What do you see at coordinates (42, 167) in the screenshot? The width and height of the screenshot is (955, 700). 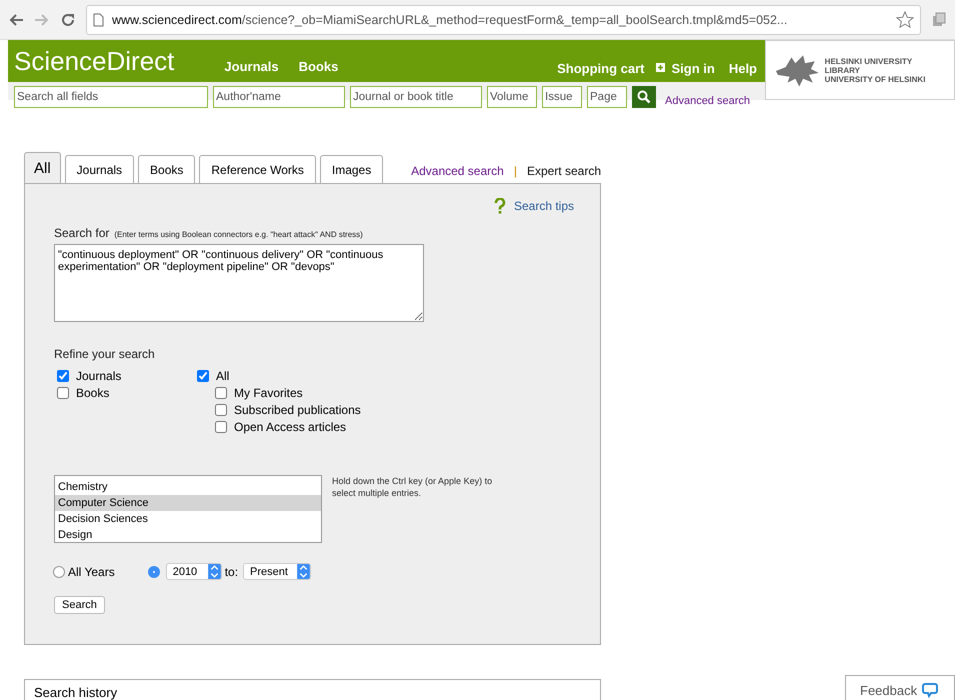 I see `tab: All` at bounding box center [42, 167].